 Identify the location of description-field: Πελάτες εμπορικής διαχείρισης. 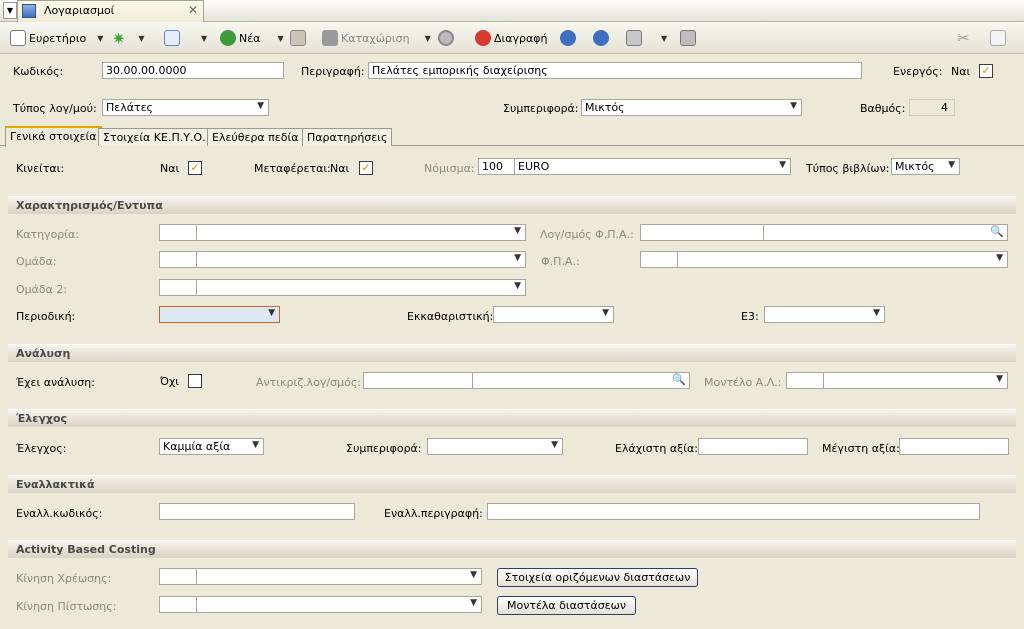
(615, 70).